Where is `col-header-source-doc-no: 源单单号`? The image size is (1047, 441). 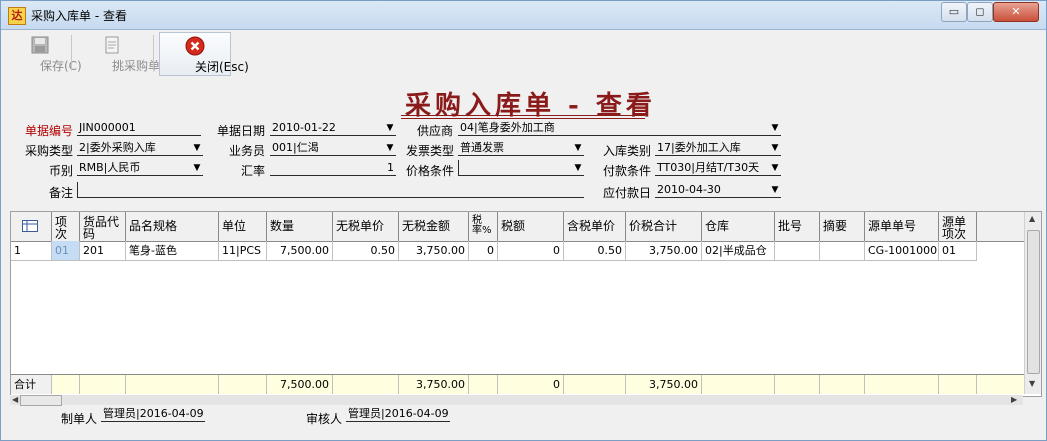 col-header-source-doc-no: 源单单号 is located at coordinates (902, 226).